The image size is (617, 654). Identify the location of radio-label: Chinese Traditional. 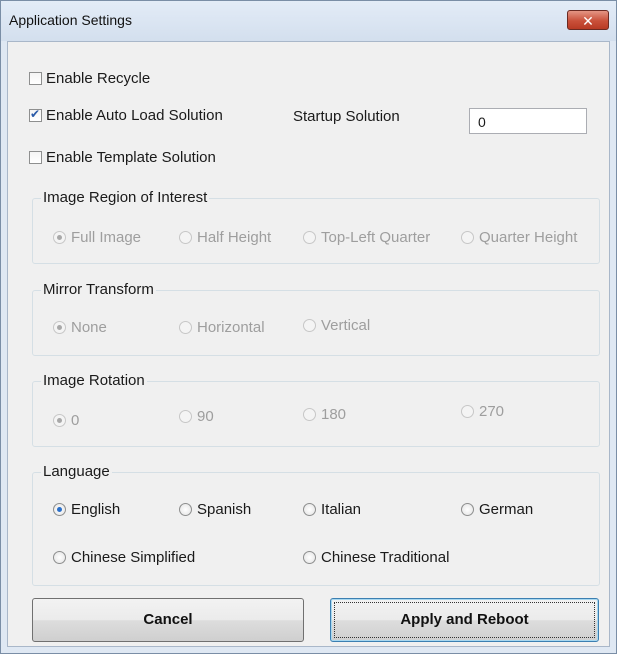
(385, 557).